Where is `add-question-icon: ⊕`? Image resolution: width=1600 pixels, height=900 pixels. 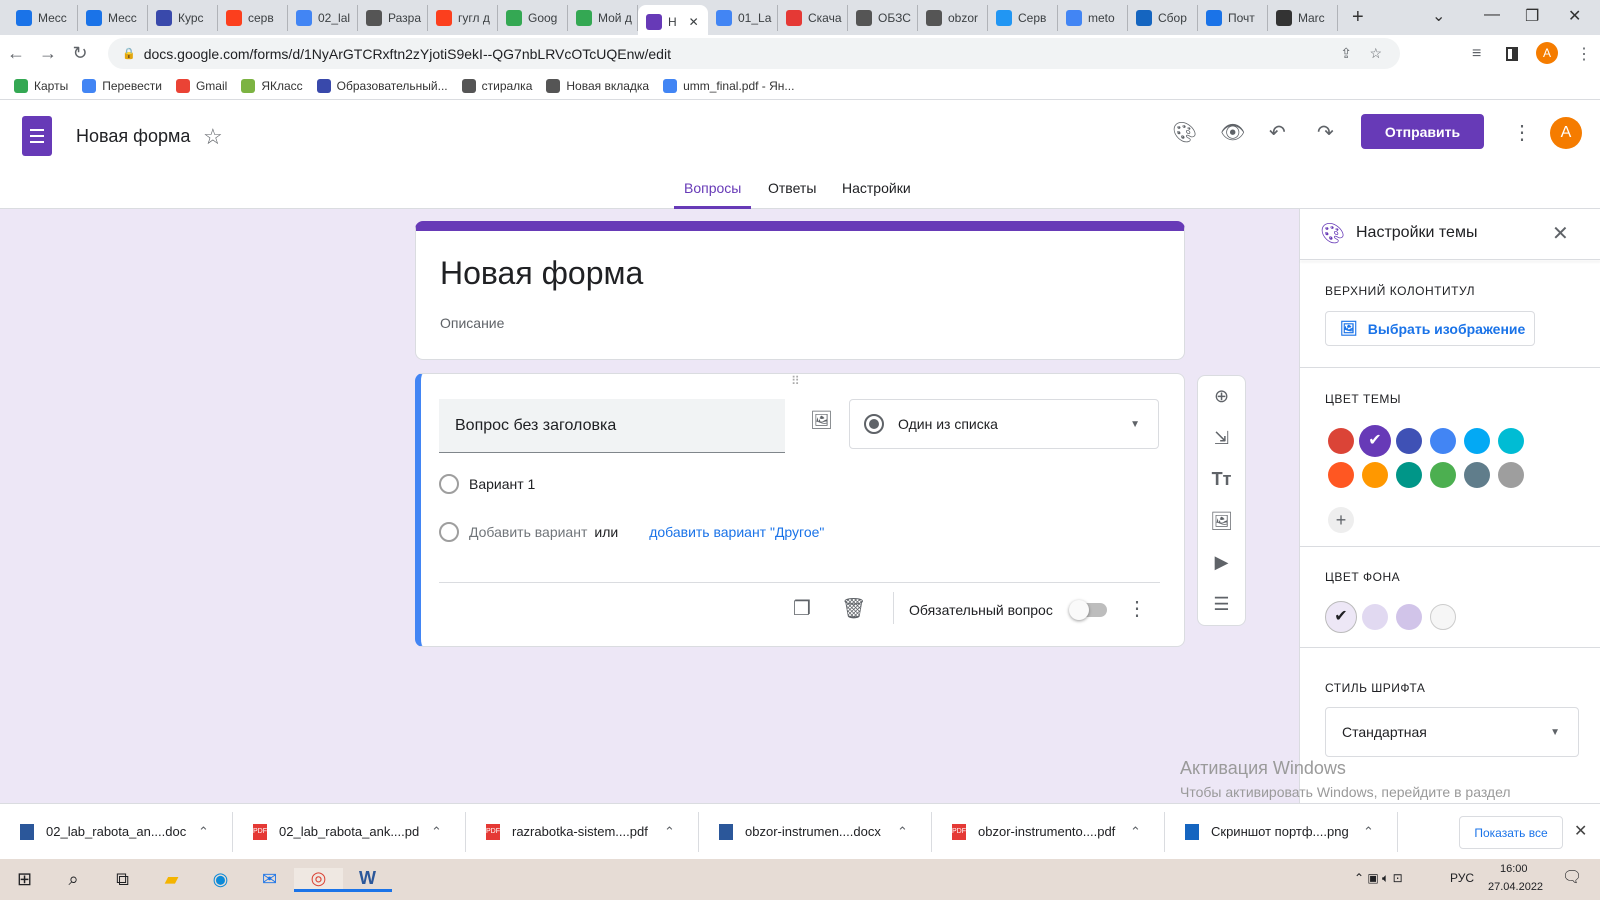 add-question-icon: ⊕ is located at coordinates (1221, 396).